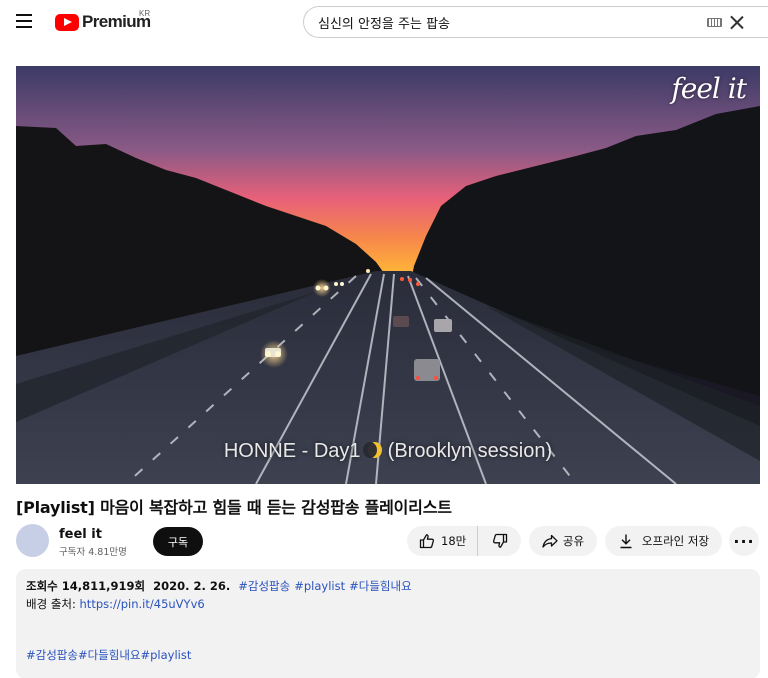 The width and height of the screenshot is (768, 678). I want to click on download-icon, so click(626, 541).